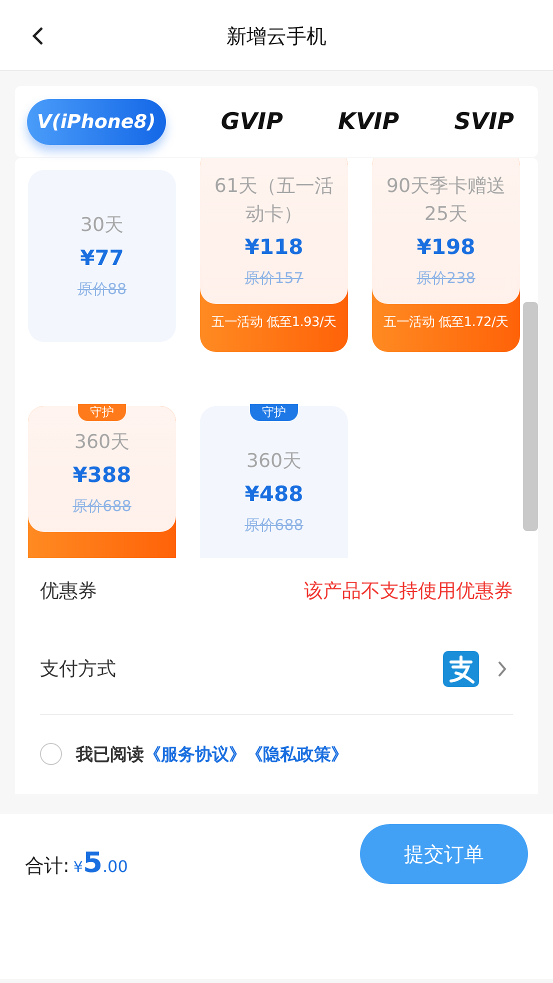  I want to click on price-label: ¥118, so click(274, 247).